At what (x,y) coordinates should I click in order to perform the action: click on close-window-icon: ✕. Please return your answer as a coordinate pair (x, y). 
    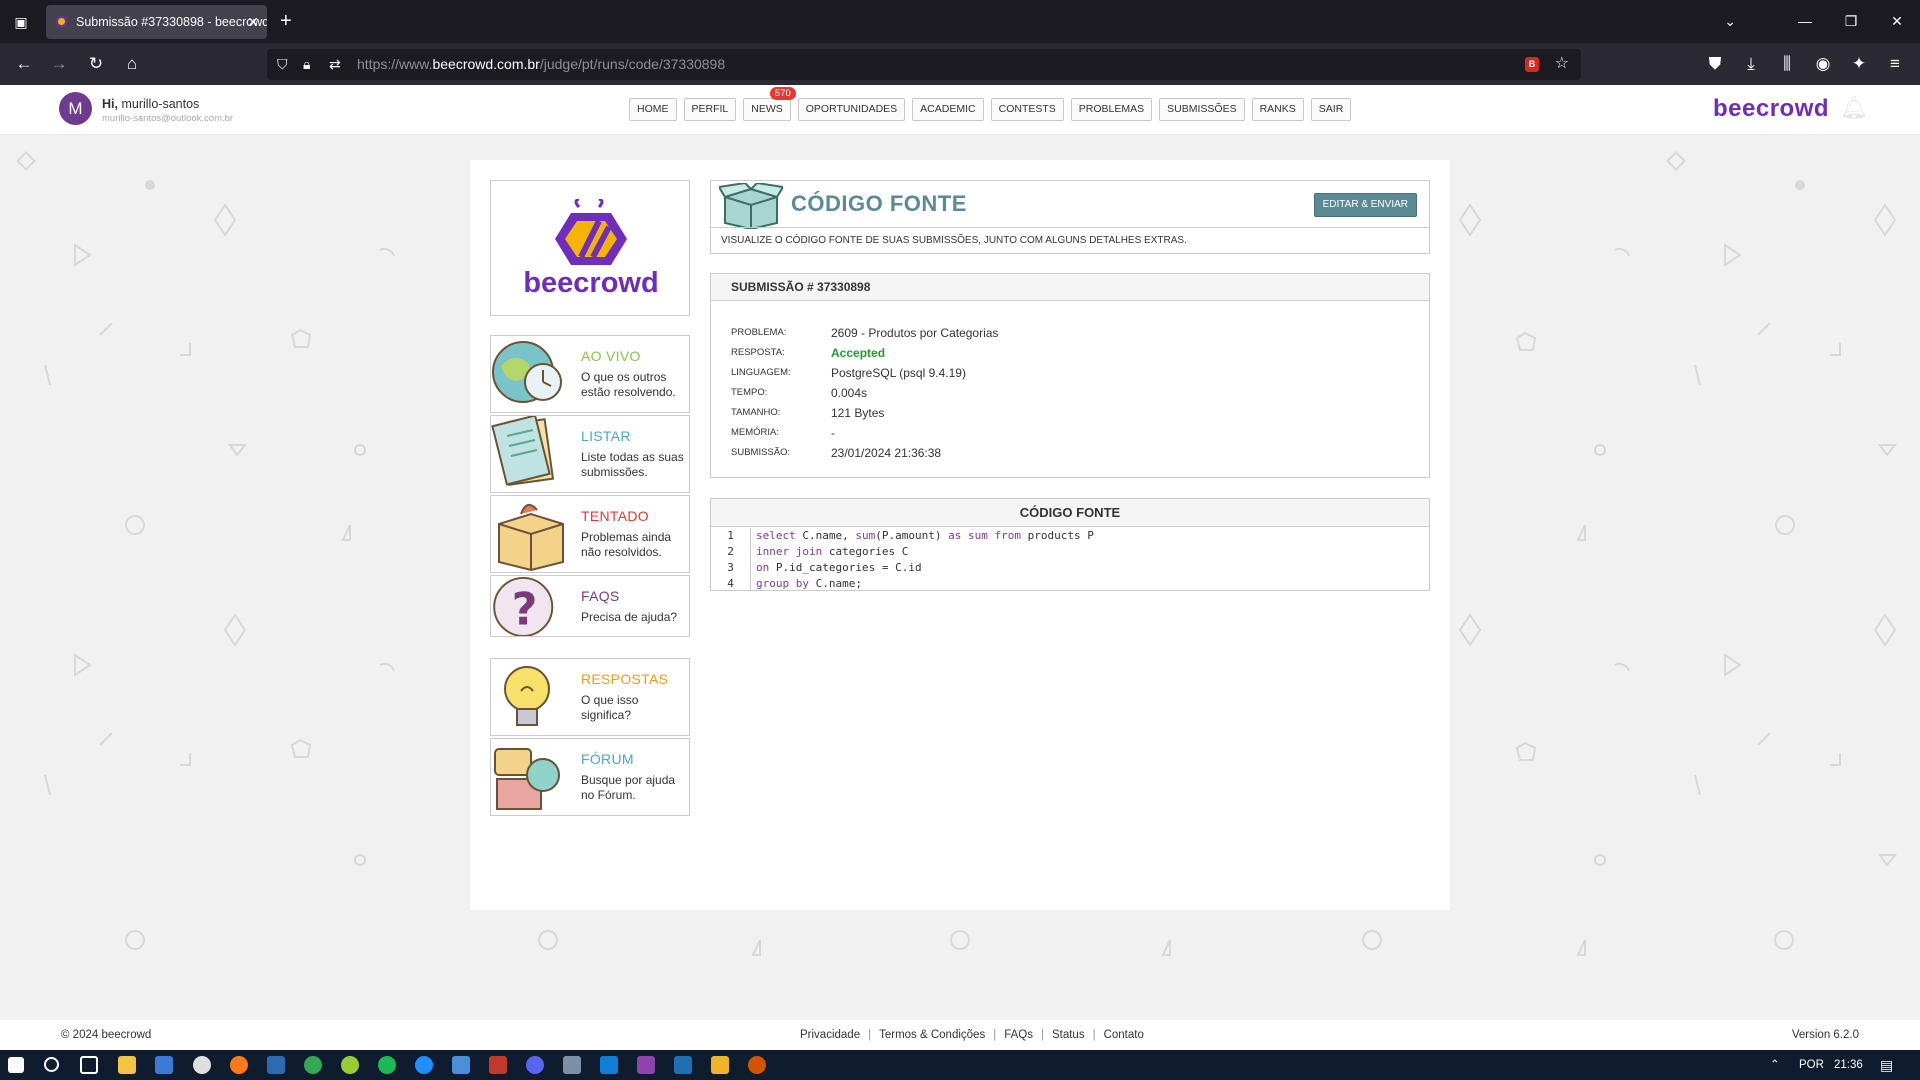
    Looking at the image, I should click on (1897, 21).